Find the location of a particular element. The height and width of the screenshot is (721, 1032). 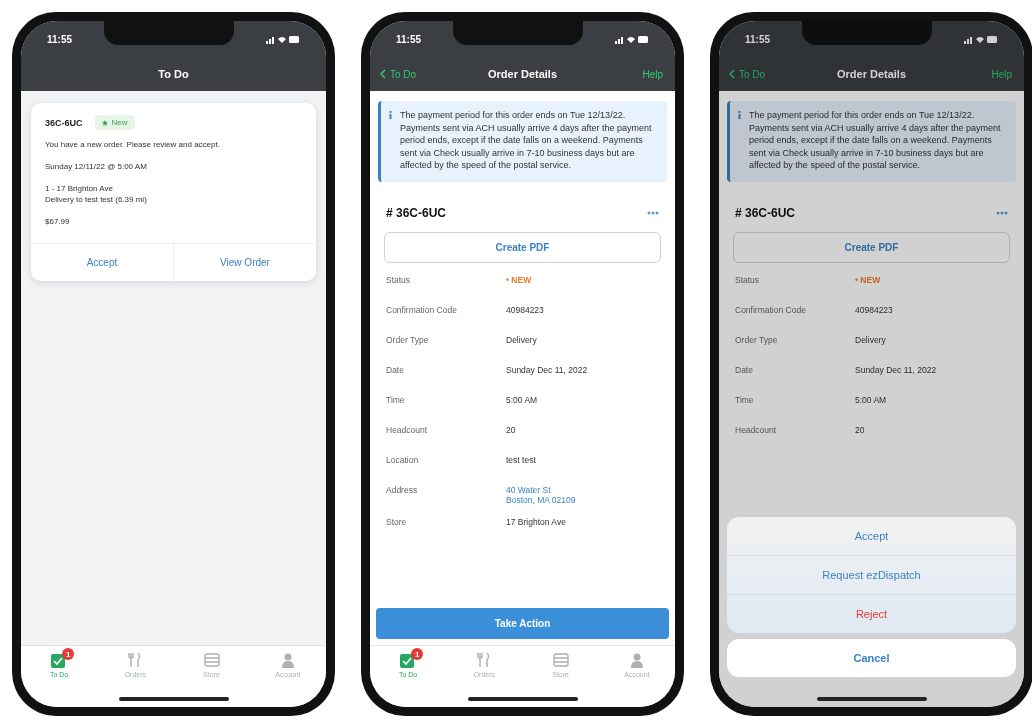

store-line: 1 - 17 Brighton Ave is located at coordinates (79, 188).